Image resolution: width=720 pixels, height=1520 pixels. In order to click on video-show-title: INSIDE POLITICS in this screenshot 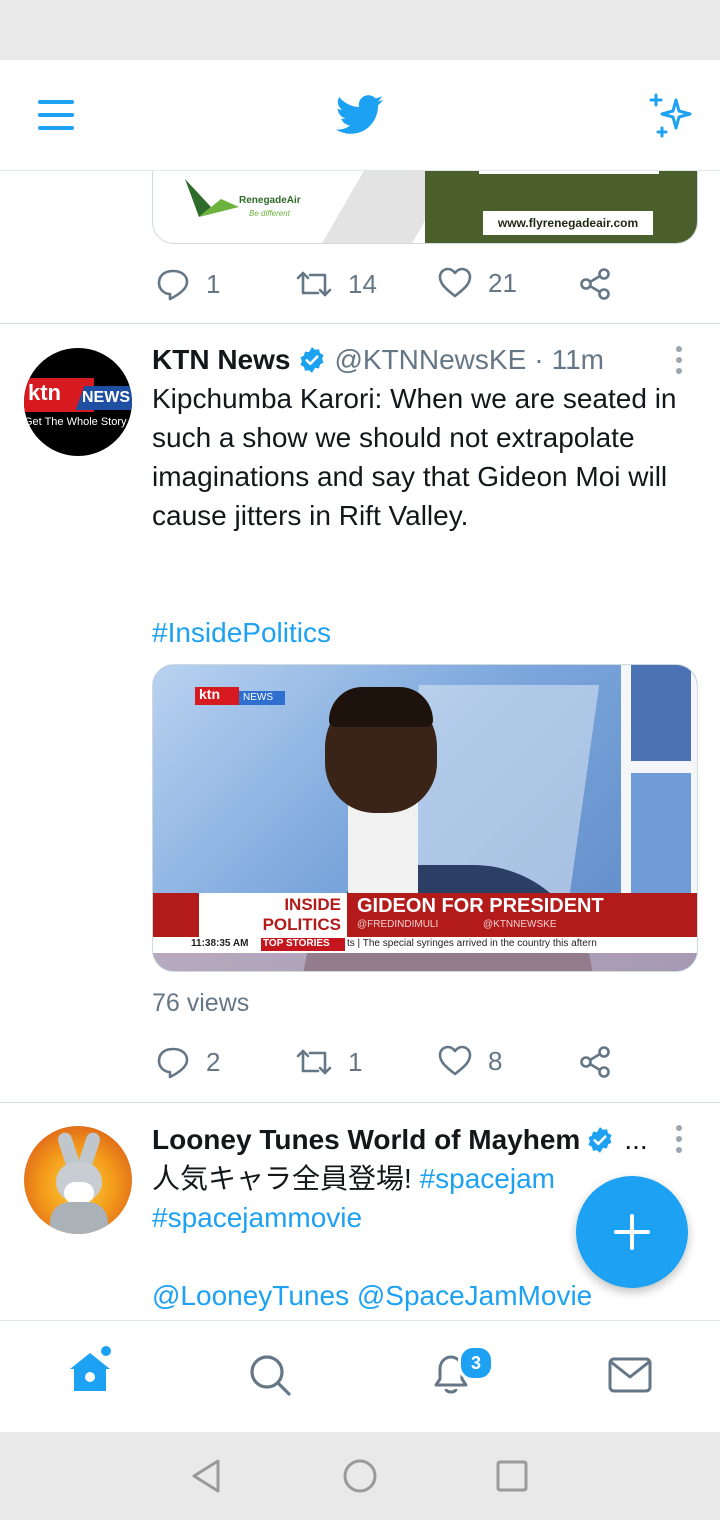, I will do `click(270, 915)`.